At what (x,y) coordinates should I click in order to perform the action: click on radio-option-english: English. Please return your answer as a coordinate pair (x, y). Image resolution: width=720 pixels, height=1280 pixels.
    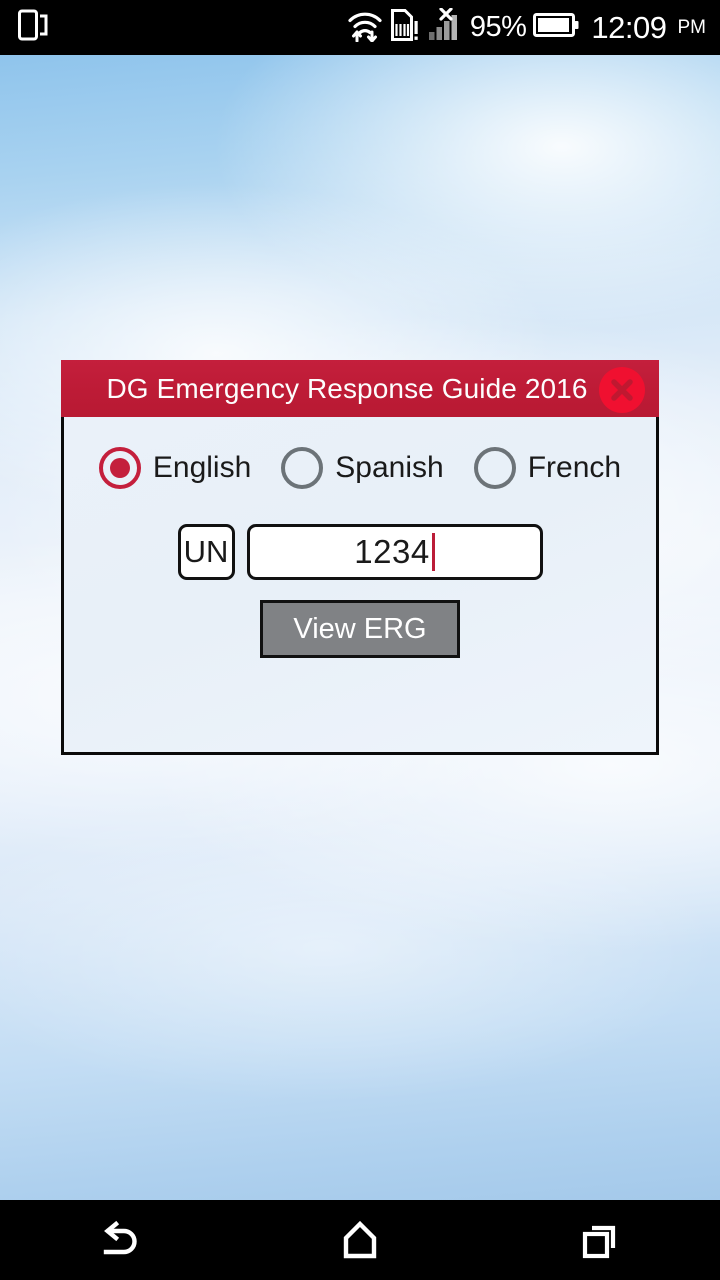
    Looking at the image, I should click on (175, 468).